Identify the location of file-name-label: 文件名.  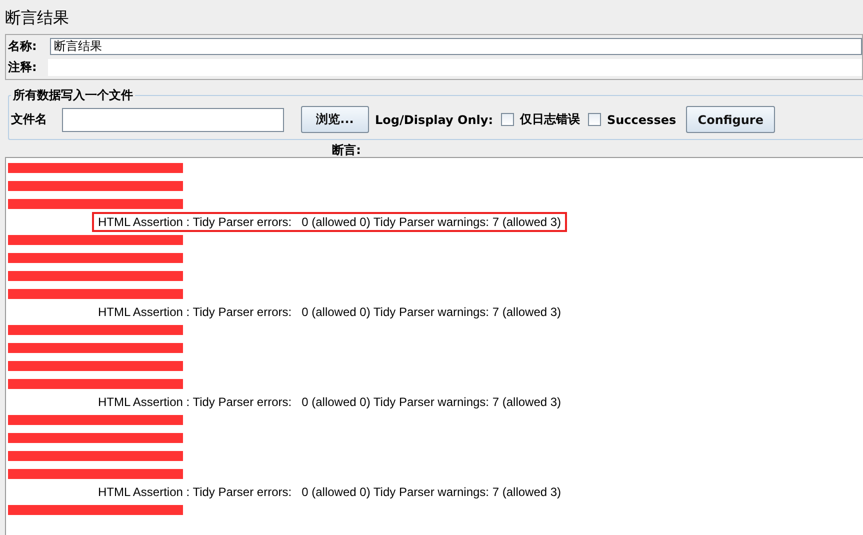
(29, 119).